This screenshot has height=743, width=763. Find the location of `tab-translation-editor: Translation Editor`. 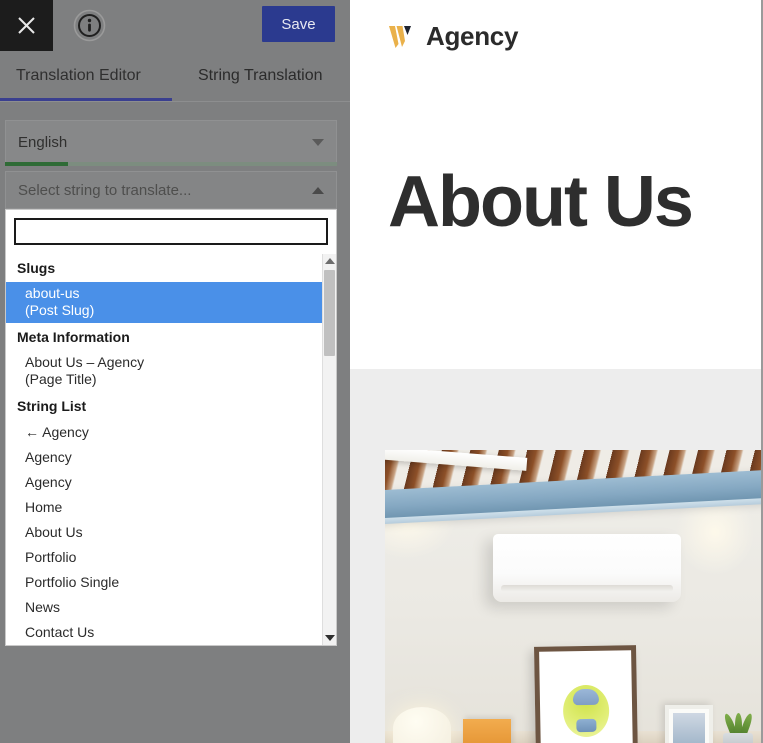

tab-translation-editor: Translation Editor is located at coordinates (78, 76).